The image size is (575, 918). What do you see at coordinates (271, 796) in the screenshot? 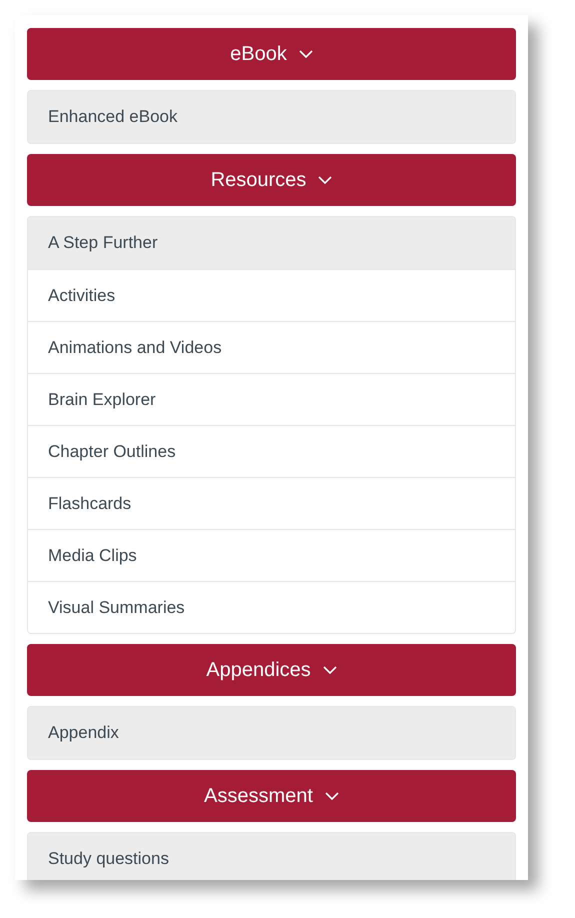
I see `section-header-button: Assessment` at bounding box center [271, 796].